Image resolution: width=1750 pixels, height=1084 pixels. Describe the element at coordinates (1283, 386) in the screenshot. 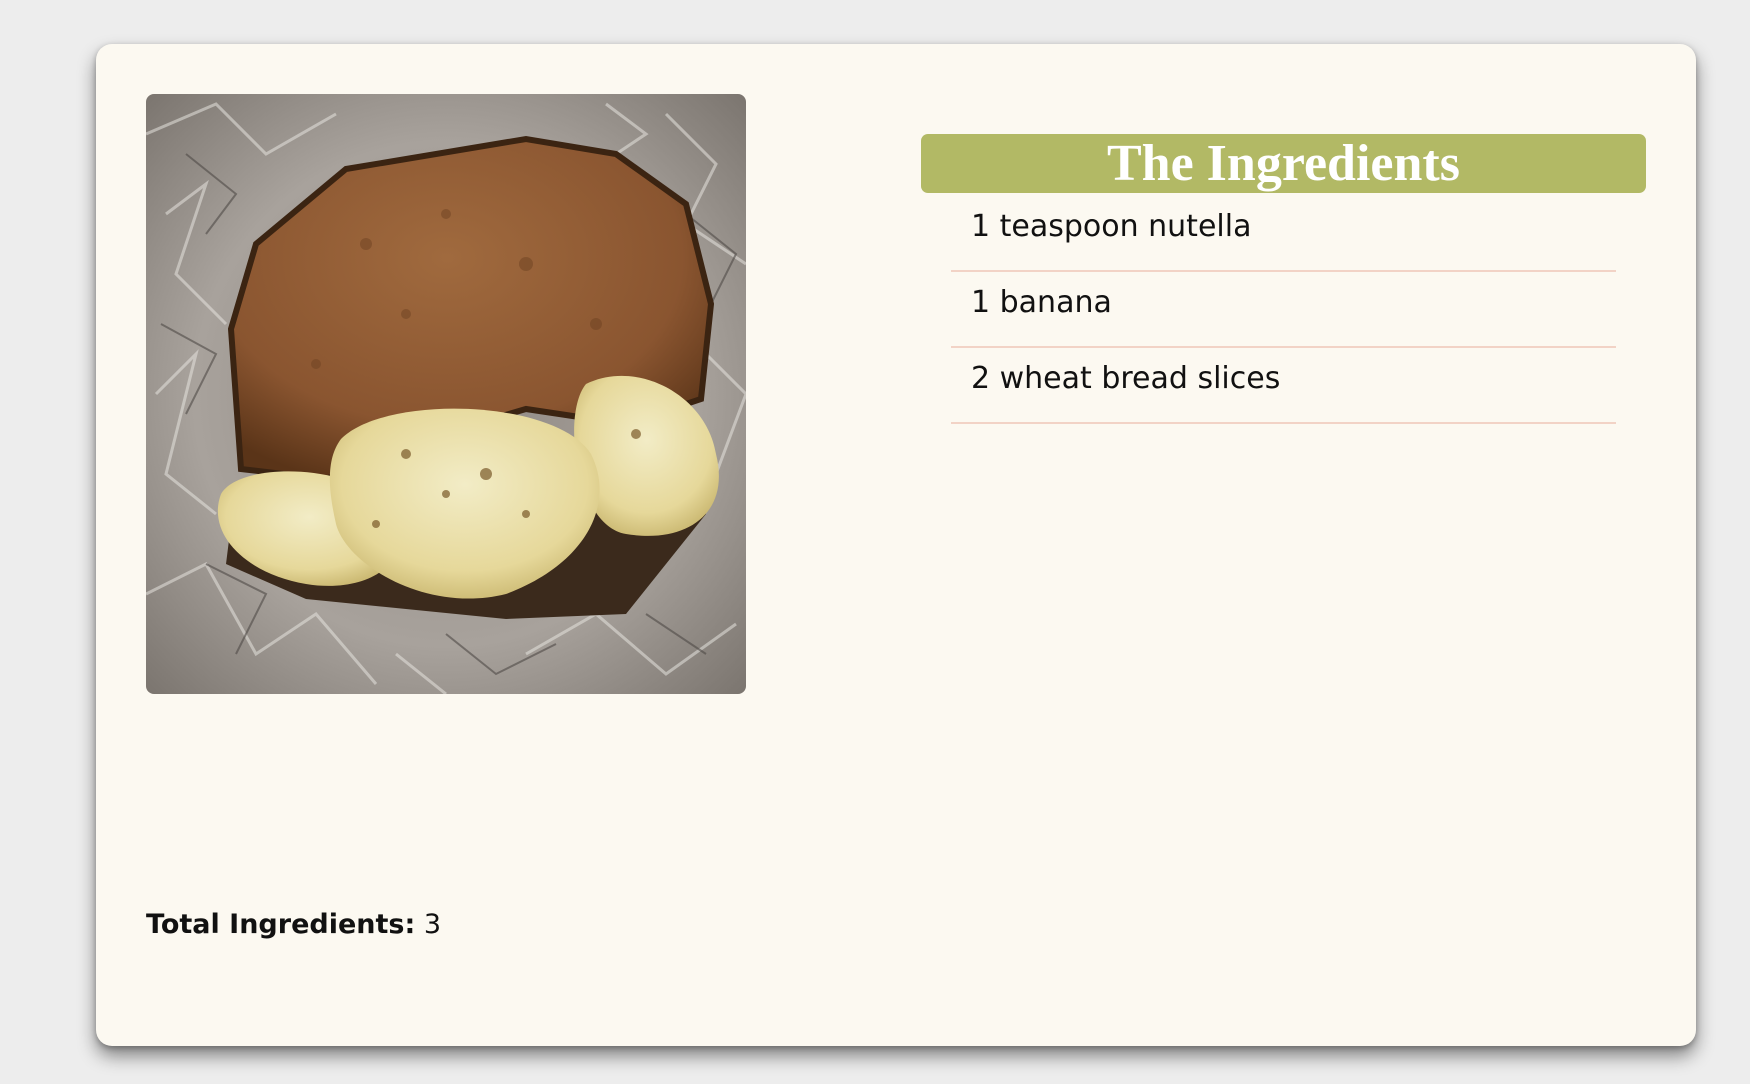

I see `ingredient-item: 2 wheat bread slices` at that location.